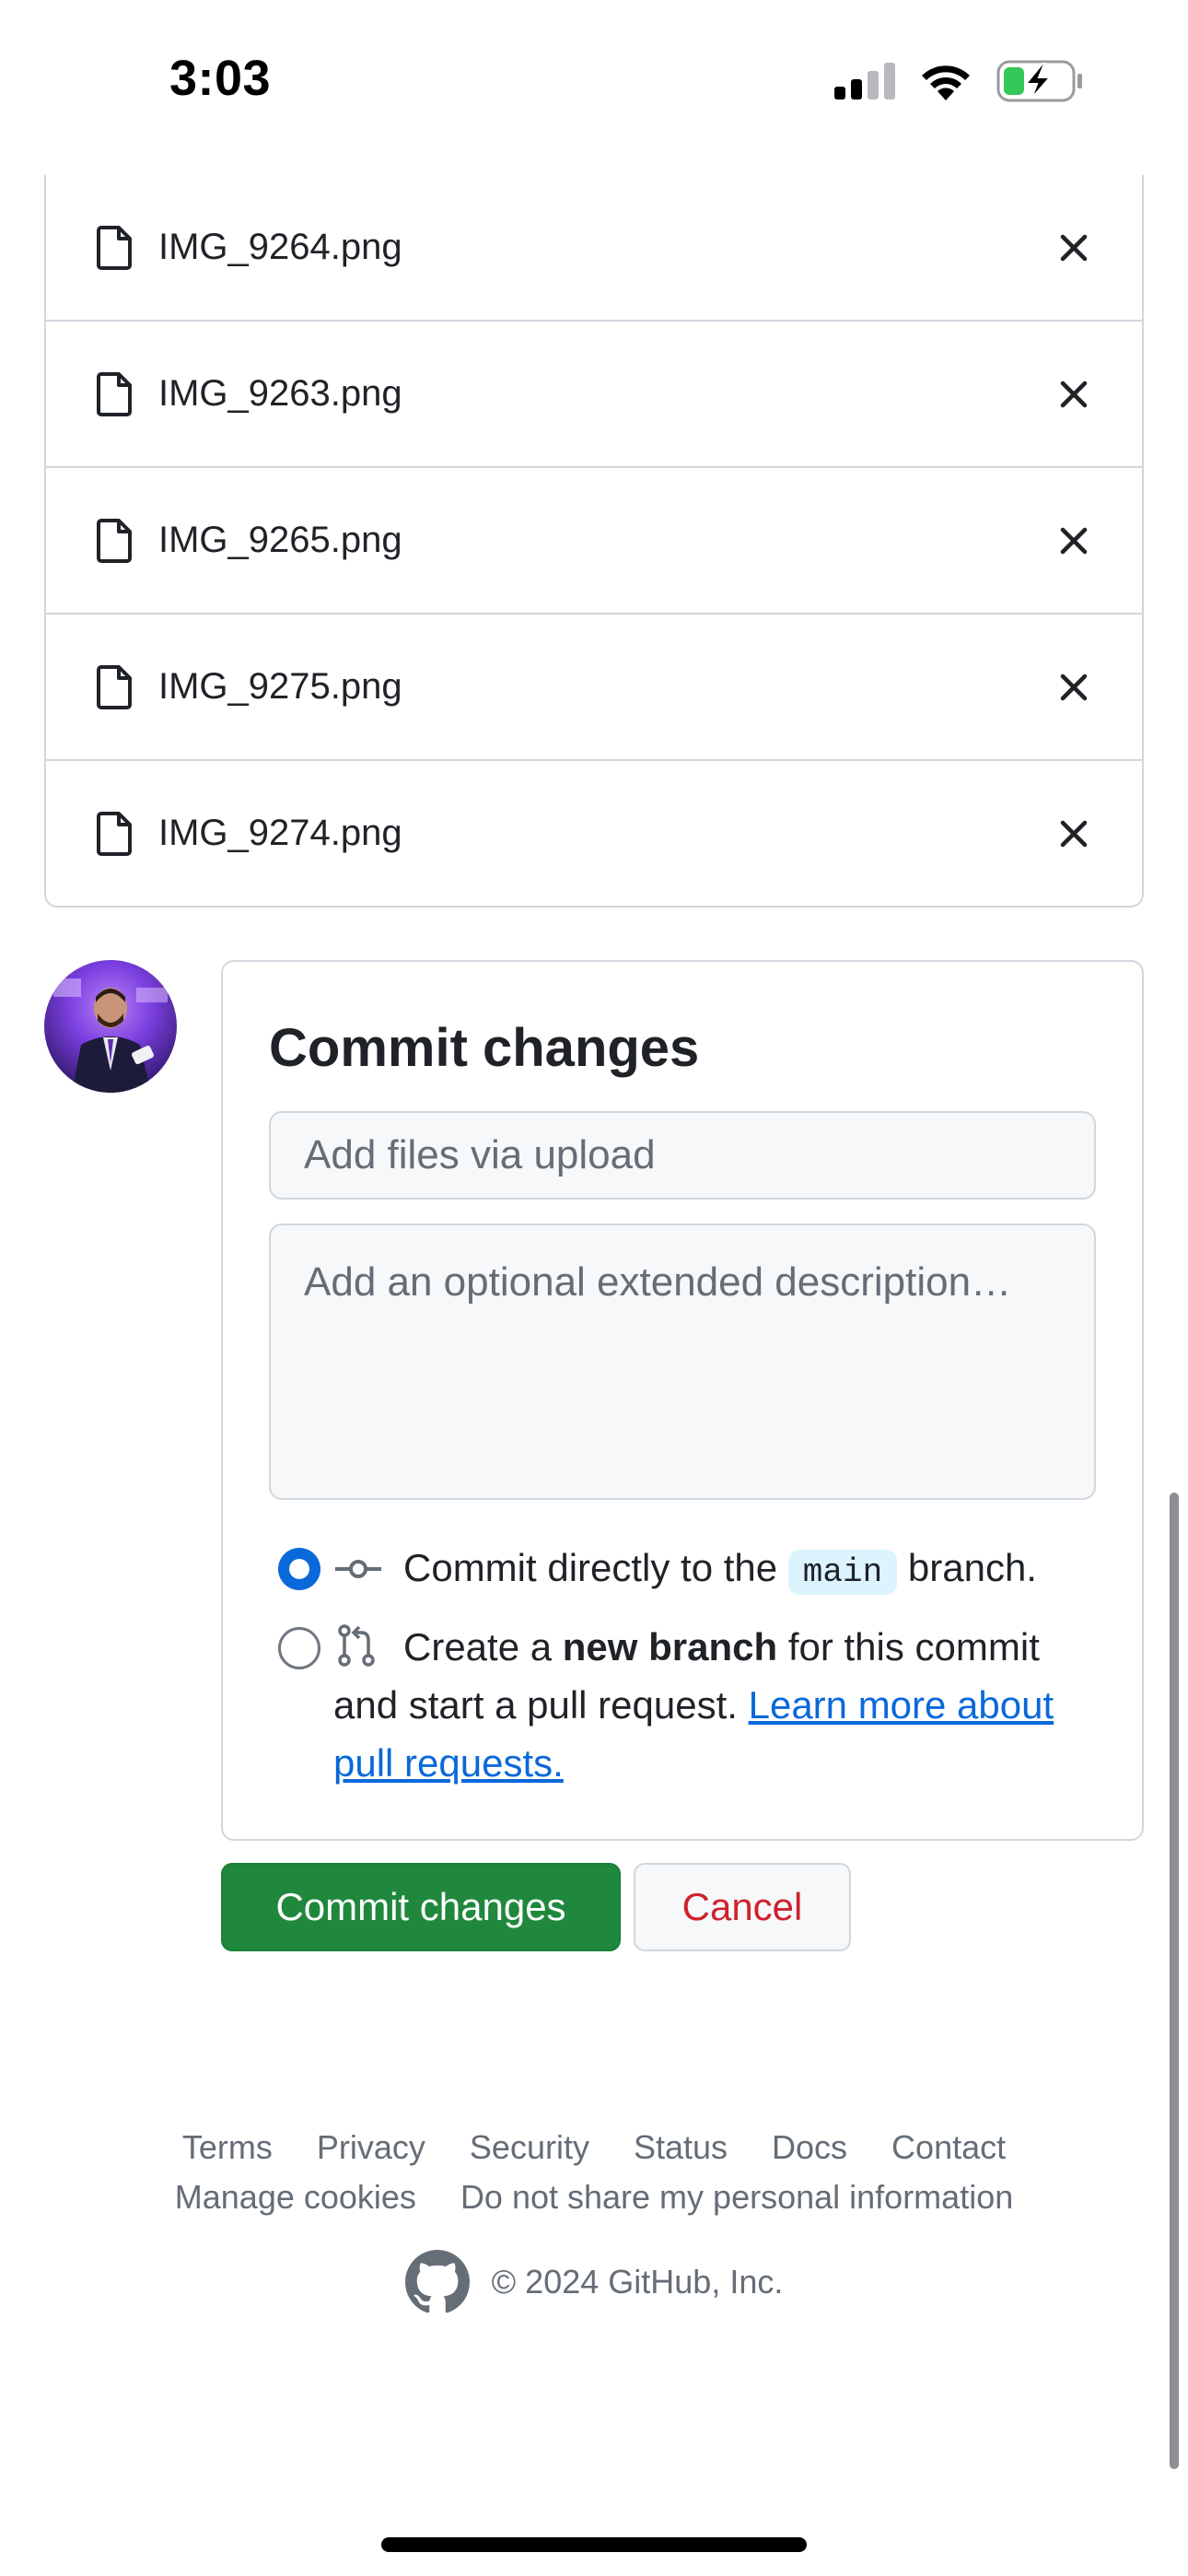 This screenshot has height=2576, width=1188. I want to click on commit-direct-prefix: Commit directly to the, so click(590, 1567).